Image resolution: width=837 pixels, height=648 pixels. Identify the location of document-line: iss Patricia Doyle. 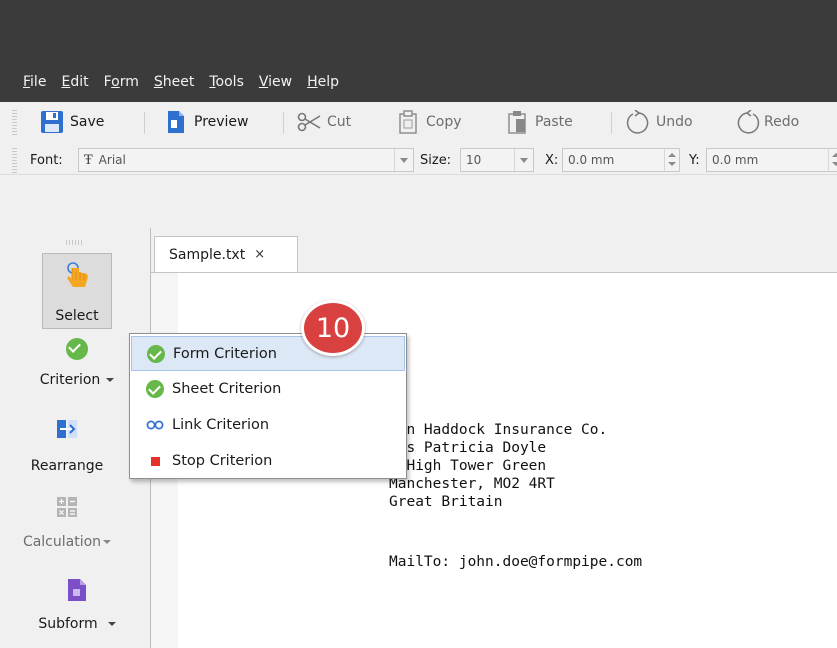
(468, 448).